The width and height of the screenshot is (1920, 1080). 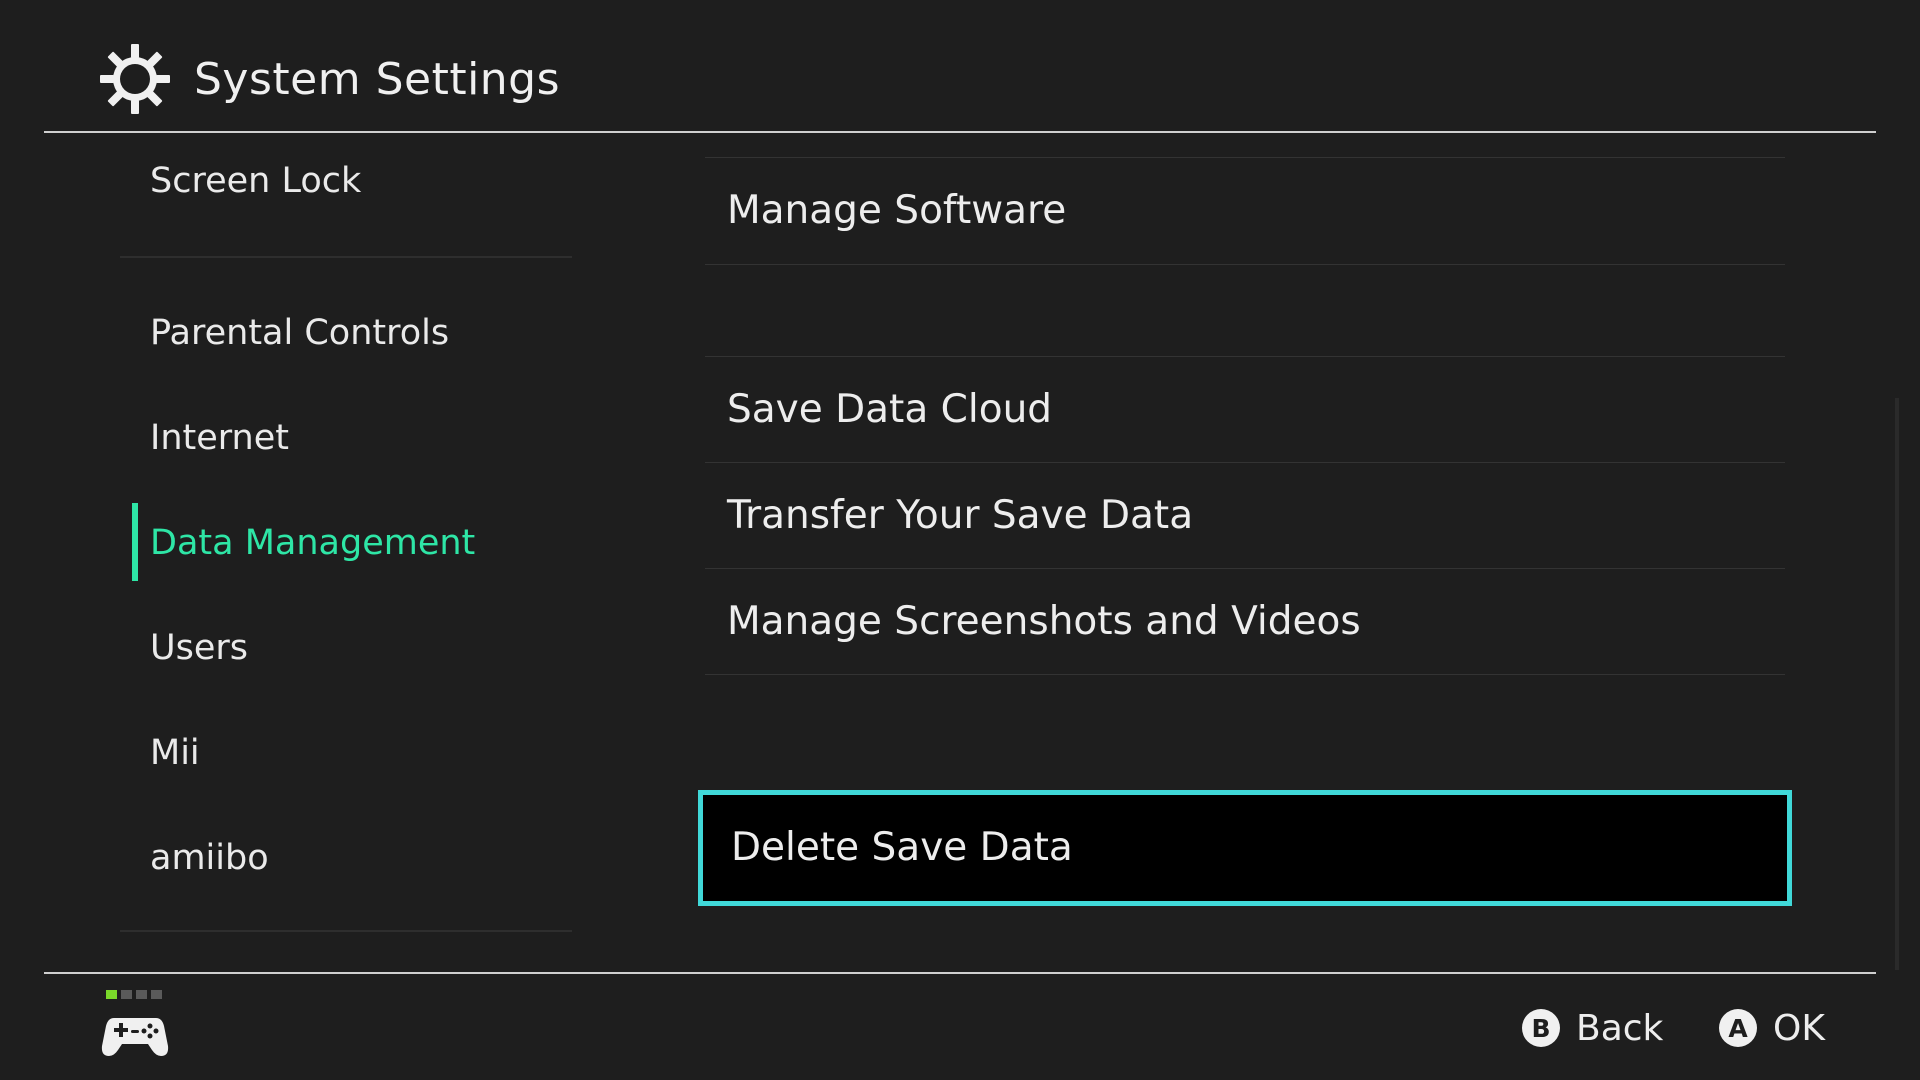 I want to click on sidebar-item-amiibo: amiibo, so click(x=346, y=866).